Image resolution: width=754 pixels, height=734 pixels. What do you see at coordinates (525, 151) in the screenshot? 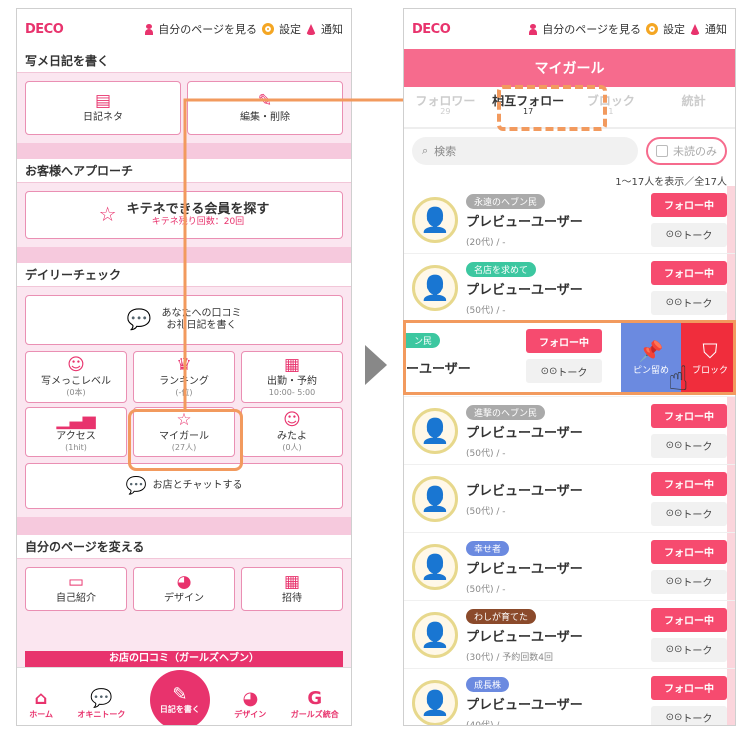
I see `search-input: ⌕ 検索` at bounding box center [525, 151].